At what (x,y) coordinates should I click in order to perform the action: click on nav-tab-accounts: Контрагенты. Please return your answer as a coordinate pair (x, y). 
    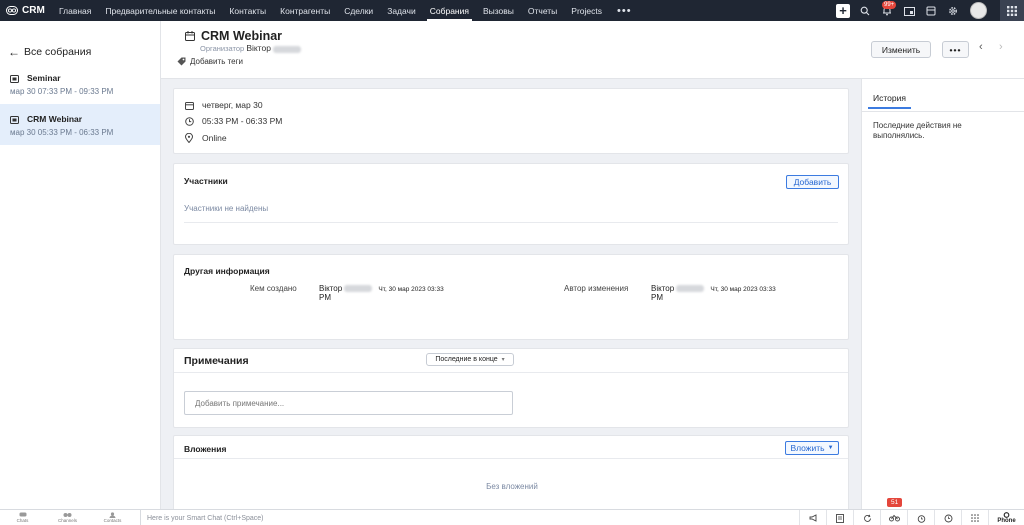
    Looking at the image, I should click on (305, 10).